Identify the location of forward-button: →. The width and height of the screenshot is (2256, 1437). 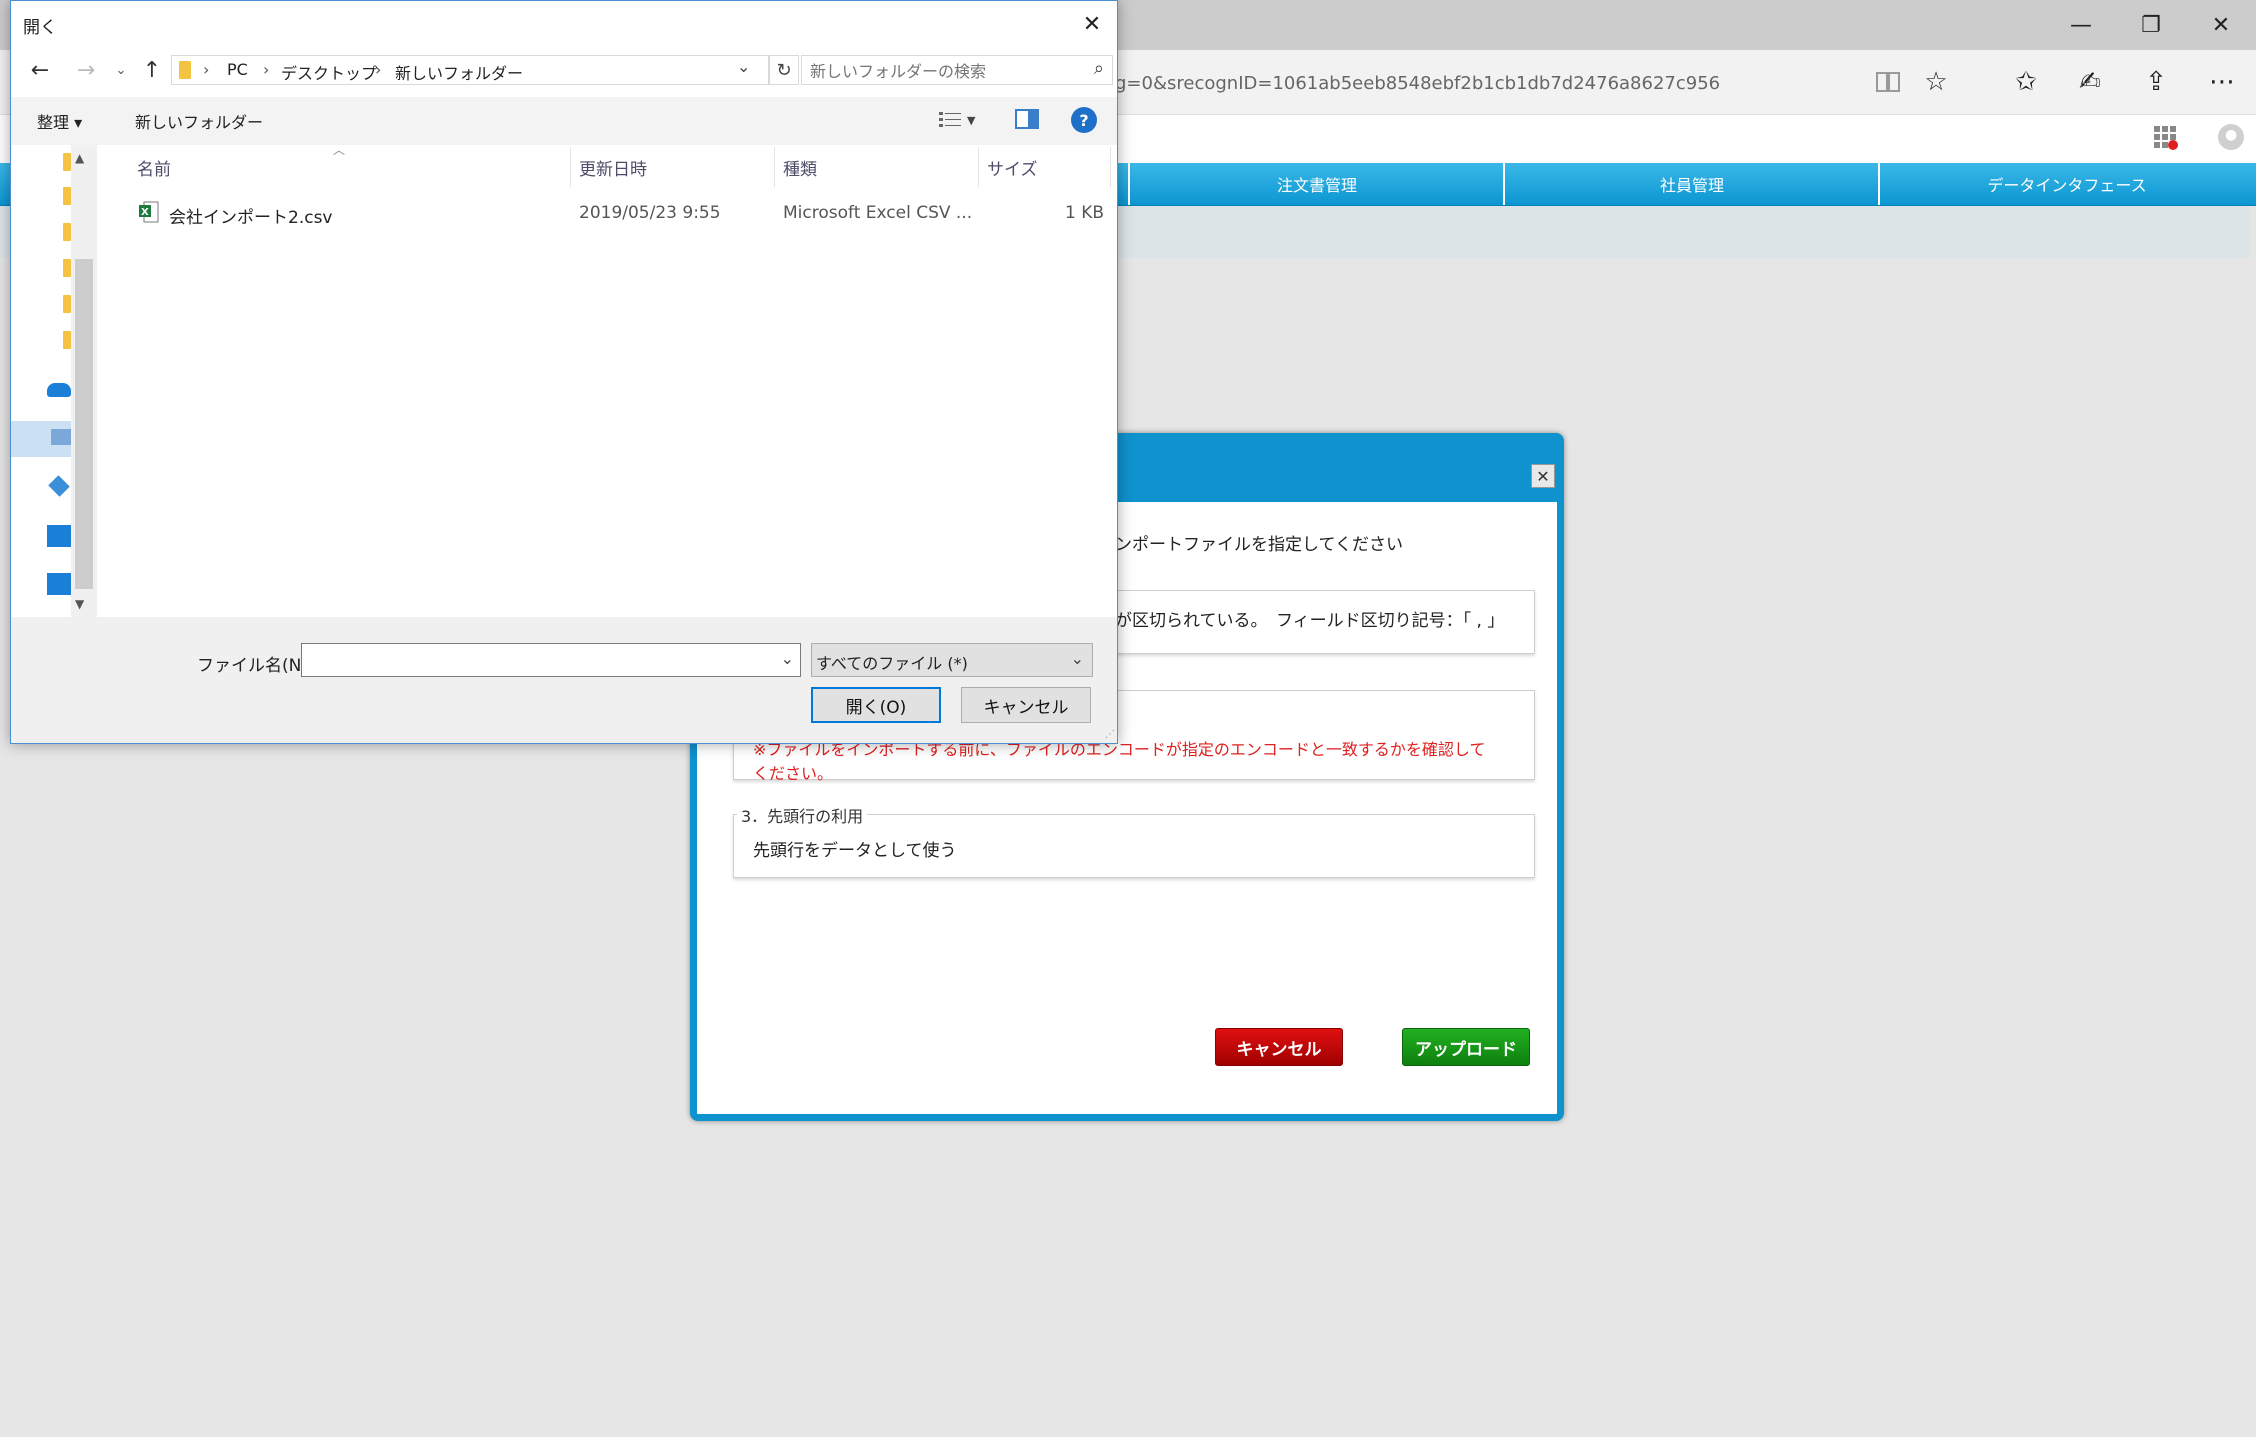
(86, 70).